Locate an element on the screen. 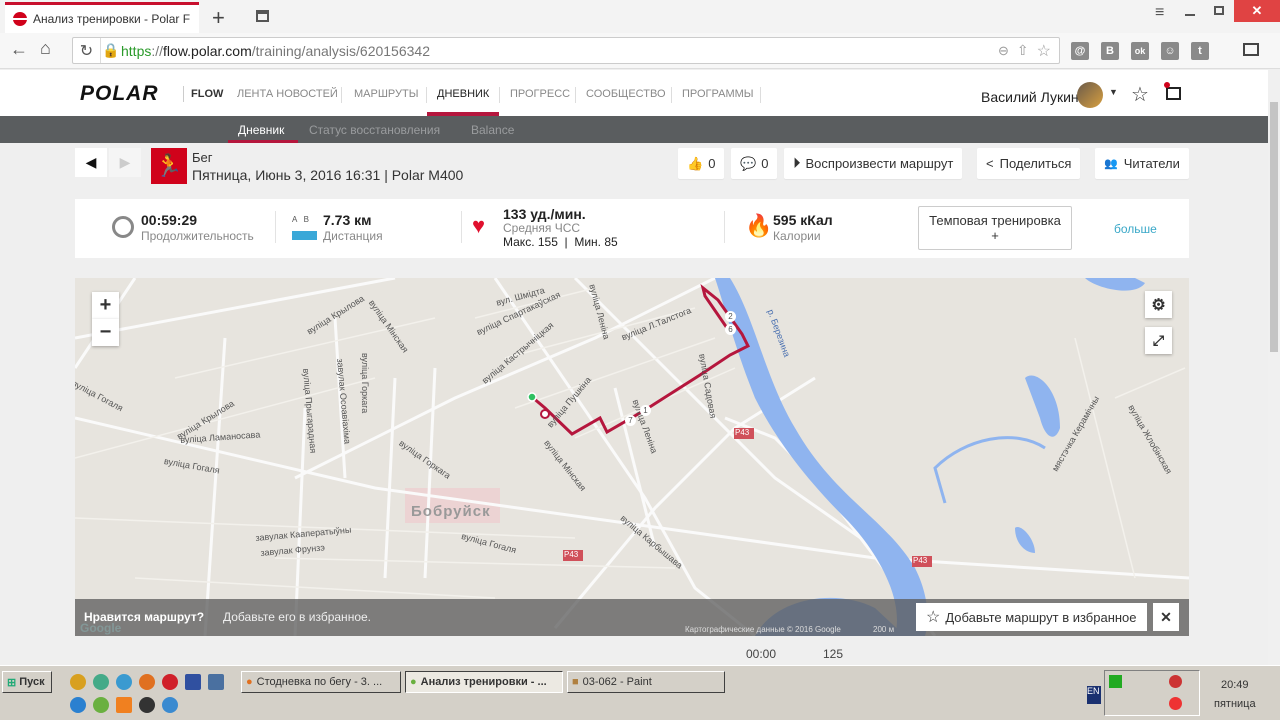 The width and height of the screenshot is (1280, 720). nav-community: СООБЩЕСТВО is located at coordinates (626, 94).